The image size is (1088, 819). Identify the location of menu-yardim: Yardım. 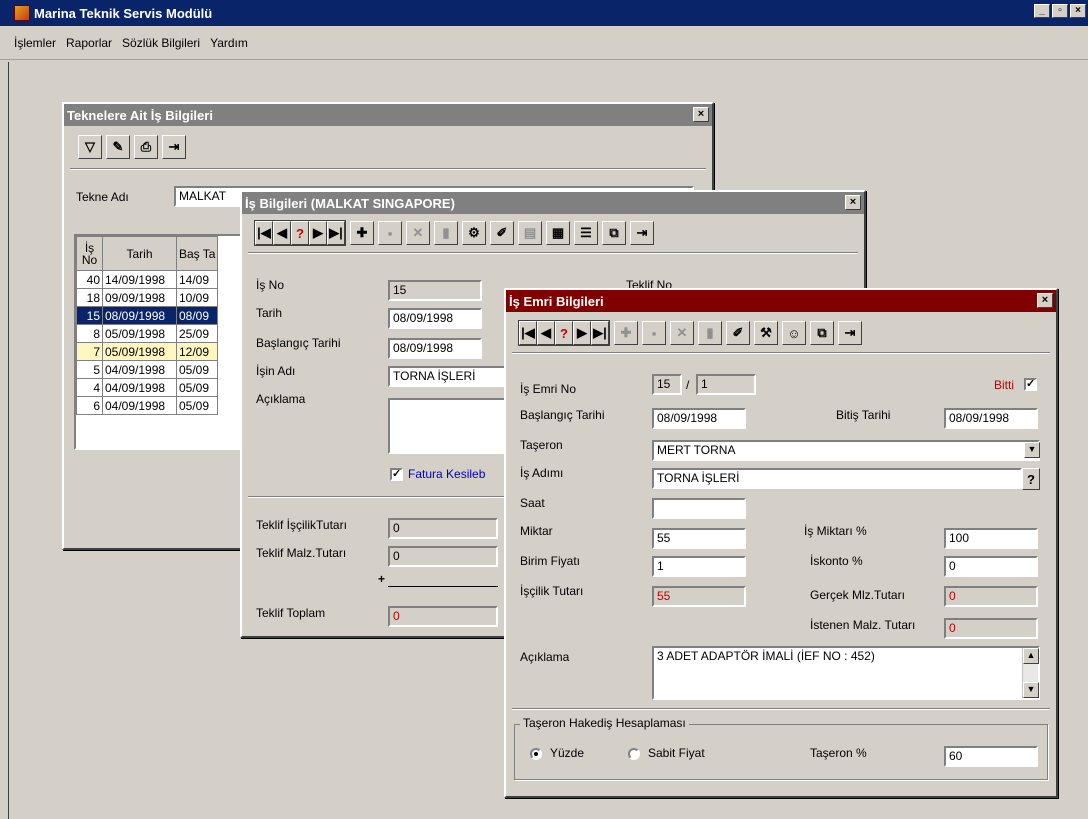
(229, 43).